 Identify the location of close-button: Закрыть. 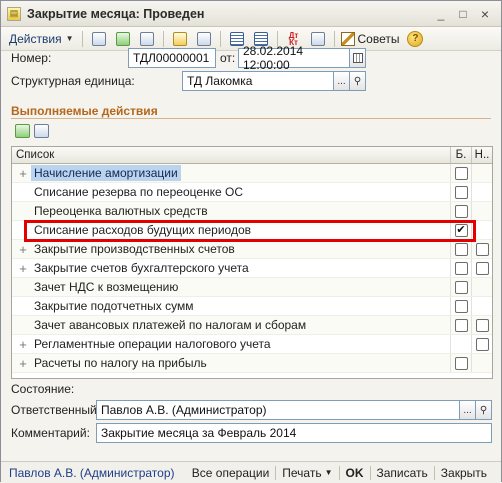
(464, 473).